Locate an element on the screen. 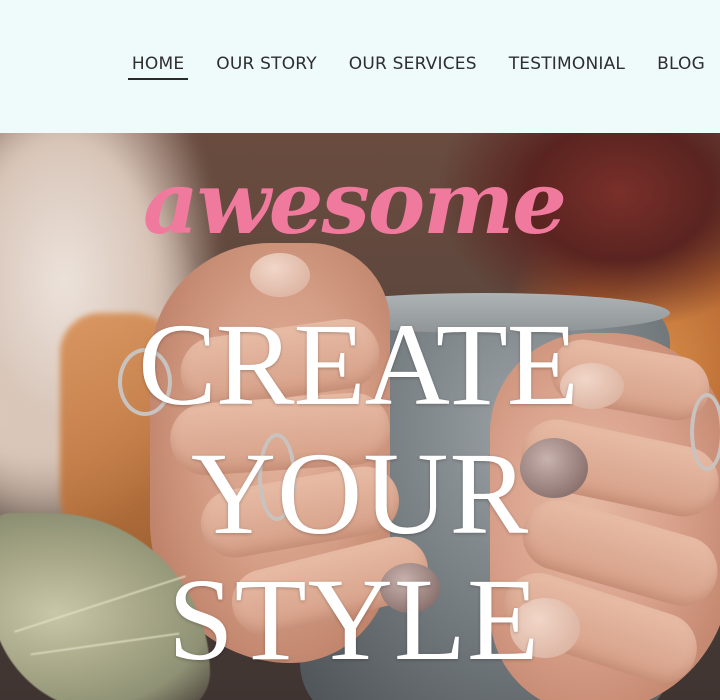 The image size is (720, 700). nav-item-our-services: OUR SERVICES is located at coordinates (413, 66).